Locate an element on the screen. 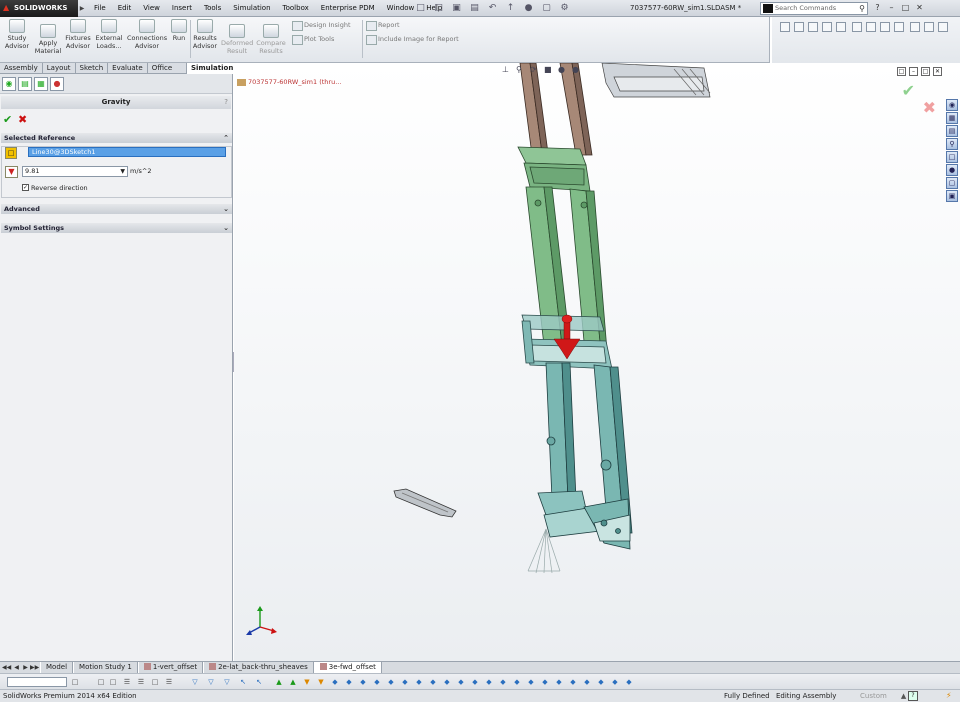  minimize-icon: – is located at coordinates (891, 8).